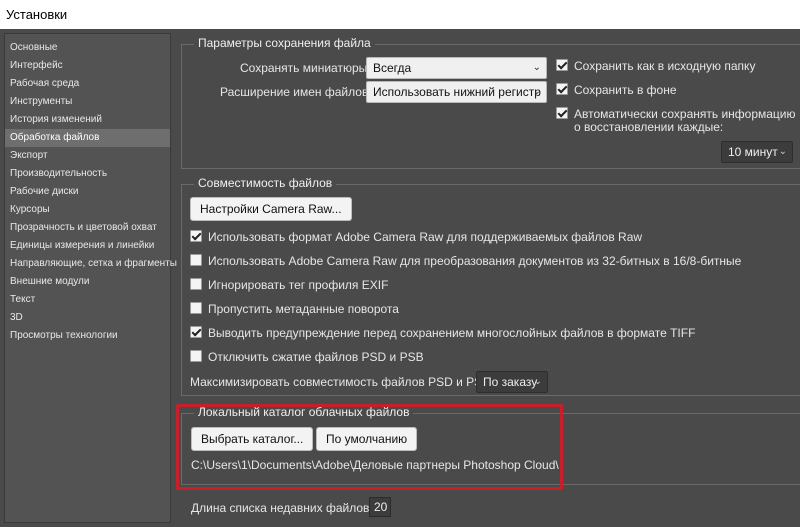 This screenshot has width=800, height=527. What do you see at coordinates (665, 65) in the screenshot?
I see `save-original-folder-label: Сохранить как в исходную папку` at bounding box center [665, 65].